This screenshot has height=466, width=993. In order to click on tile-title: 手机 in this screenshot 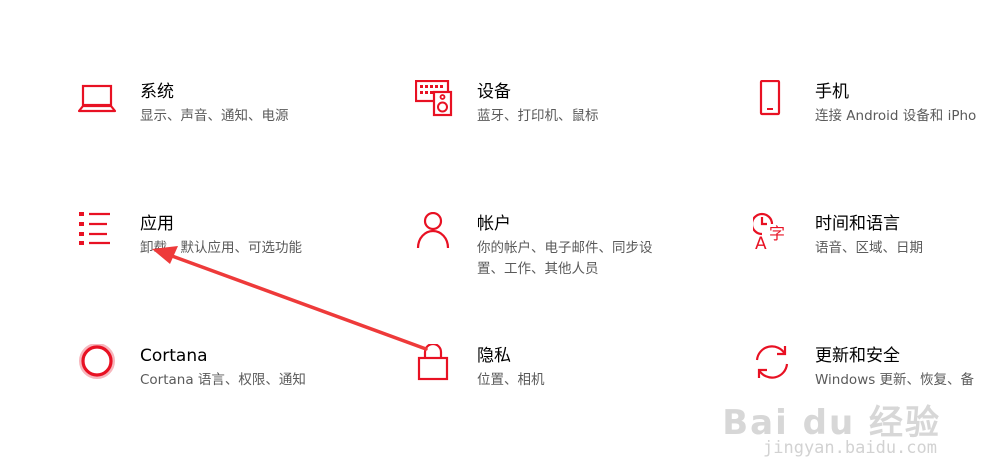, I will do `click(832, 92)`.